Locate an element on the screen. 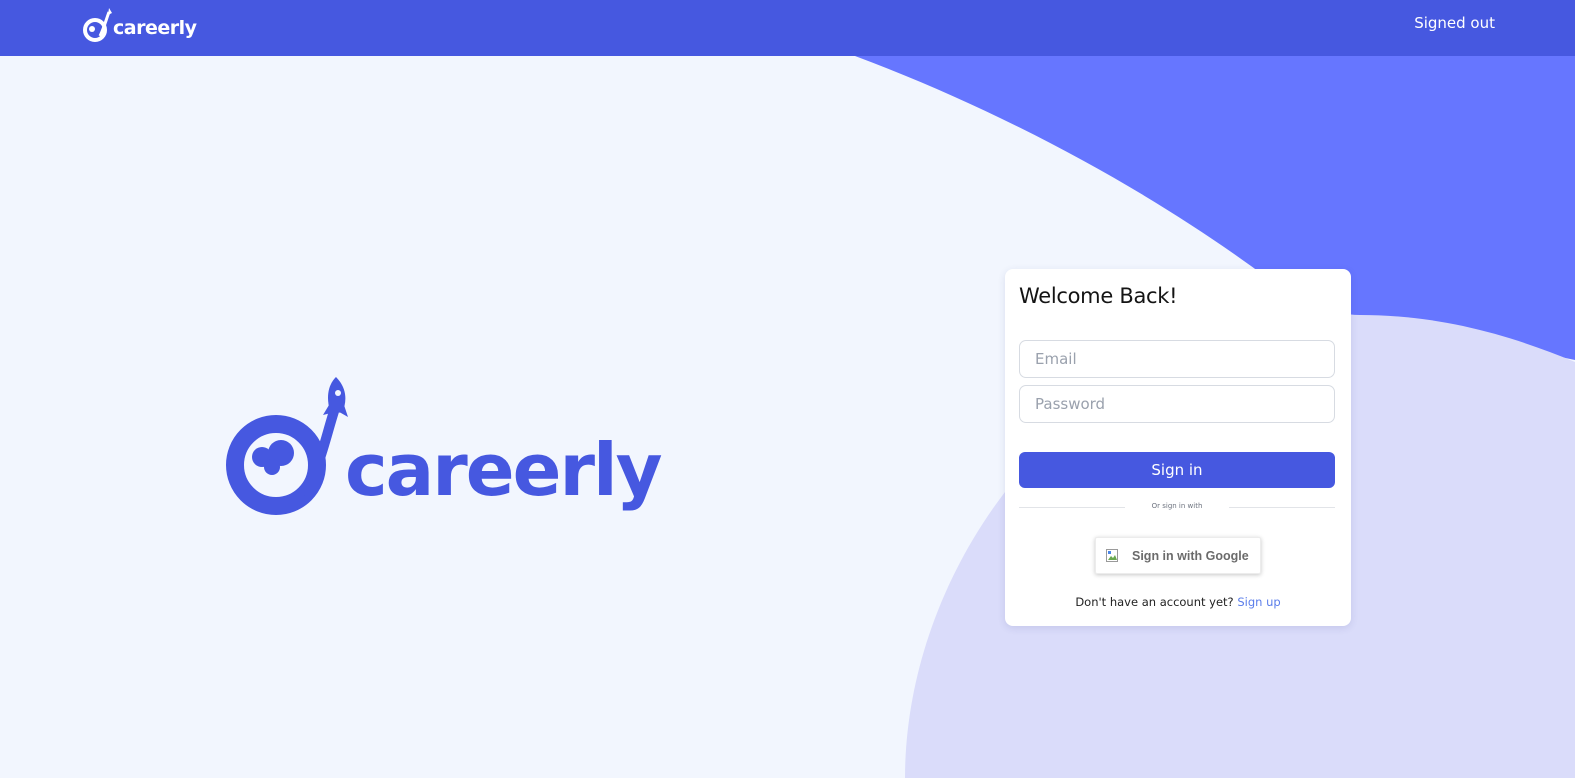  signed-out-link: Signed out is located at coordinates (1454, 23).